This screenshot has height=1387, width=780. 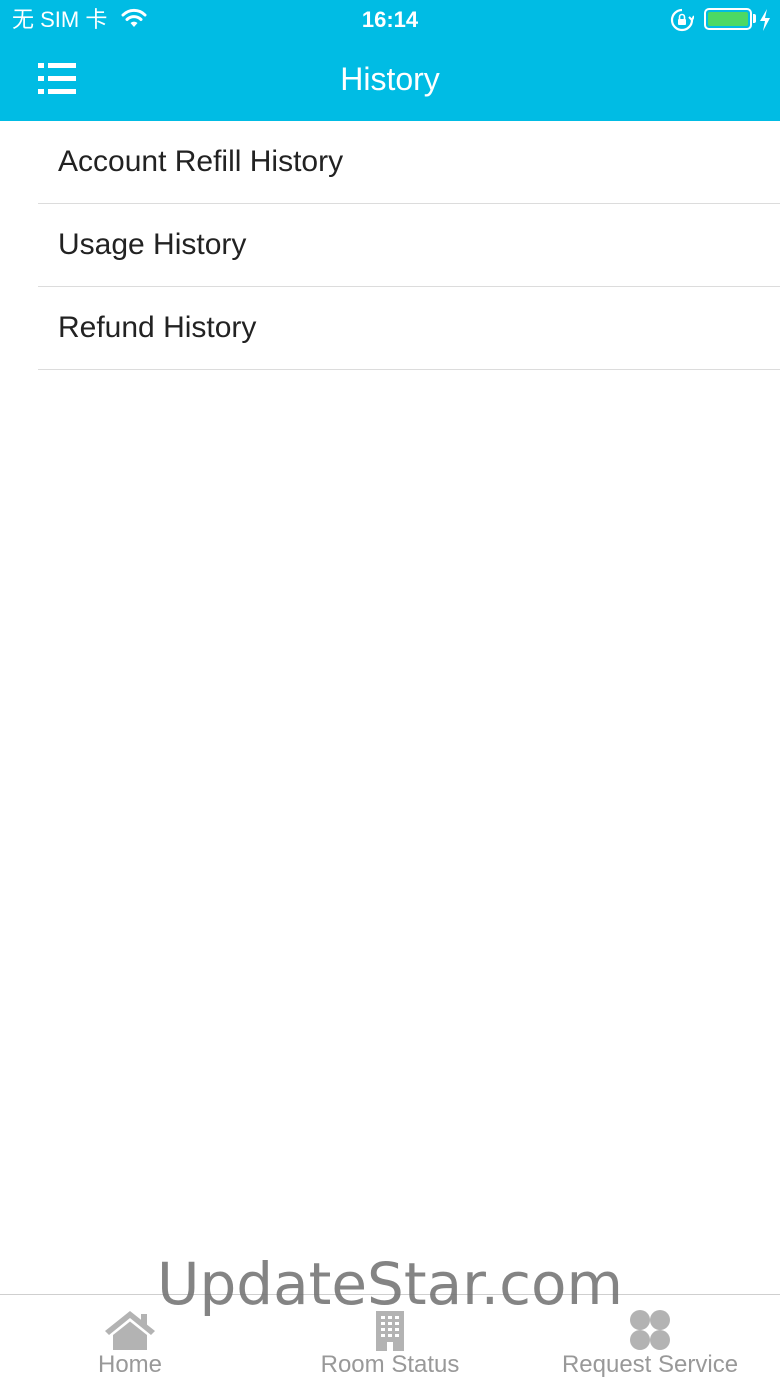 I want to click on status-bar: 无 SIM 卡 16:14, so click(x=390, y=20).